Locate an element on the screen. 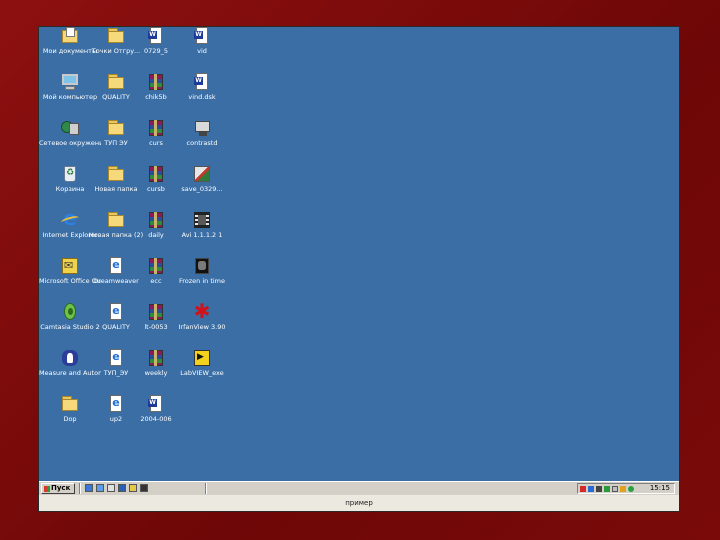 This screenshot has width=720, height=540. network-tray-icon is located at coordinates (591, 489).